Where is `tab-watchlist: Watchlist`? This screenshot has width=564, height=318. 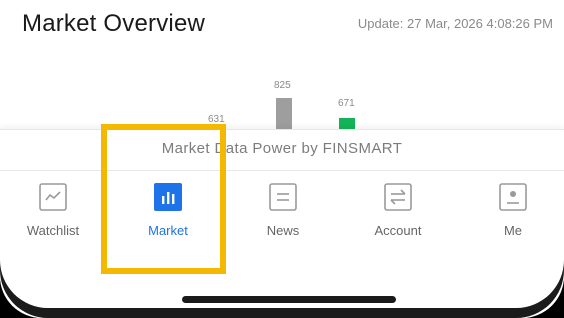
tab-watchlist: Watchlist is located at coordinates (53, 216).